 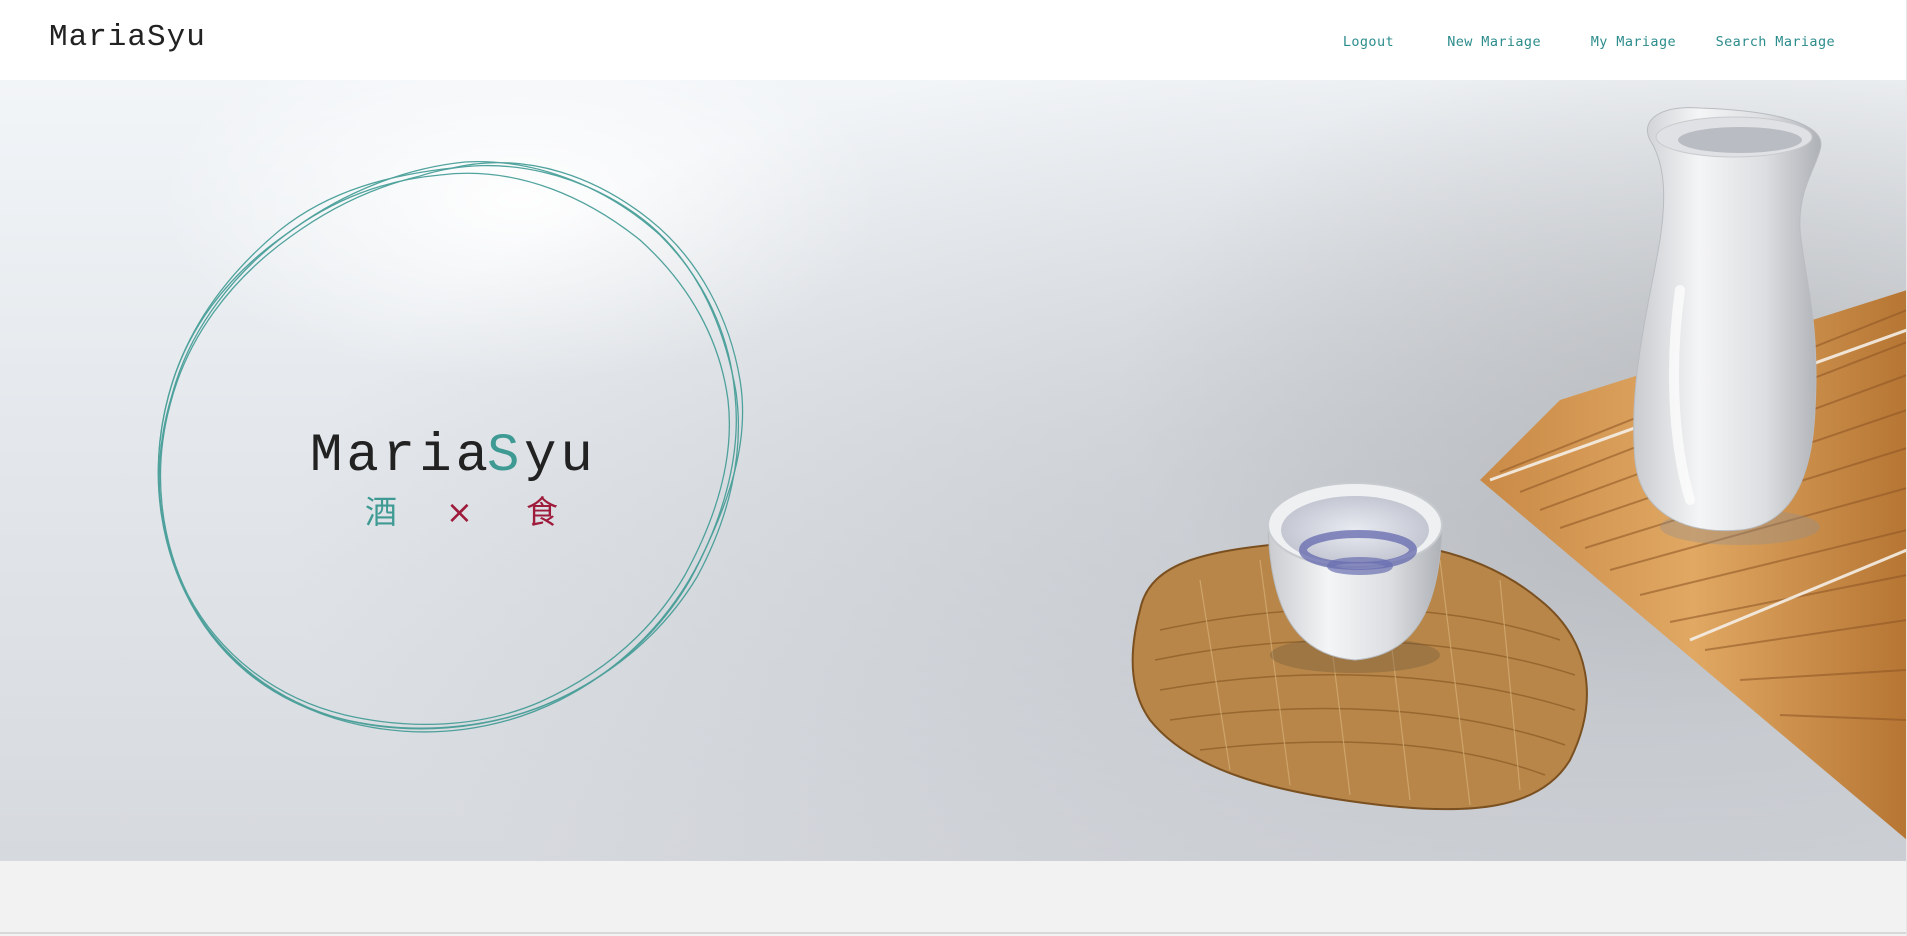 What do you see at coordinates (1727, 326) in the screenshot?
I see `sake-flask` at bounding box center [1727, 326].